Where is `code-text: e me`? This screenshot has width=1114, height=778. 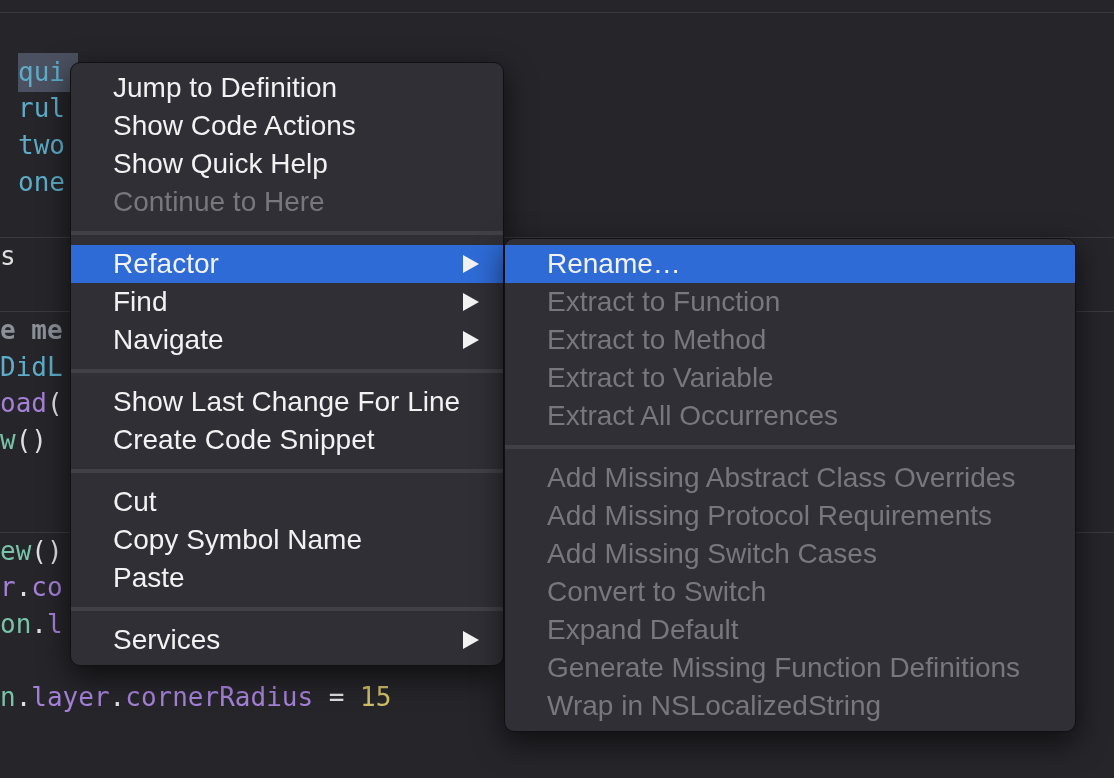
code-text: e me is located at coordinates (31, 330).